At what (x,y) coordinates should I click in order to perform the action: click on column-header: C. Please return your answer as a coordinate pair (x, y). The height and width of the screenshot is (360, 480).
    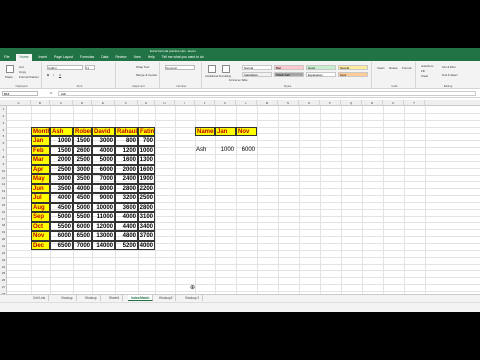
    Looking at the image, I should click on (61, 103).